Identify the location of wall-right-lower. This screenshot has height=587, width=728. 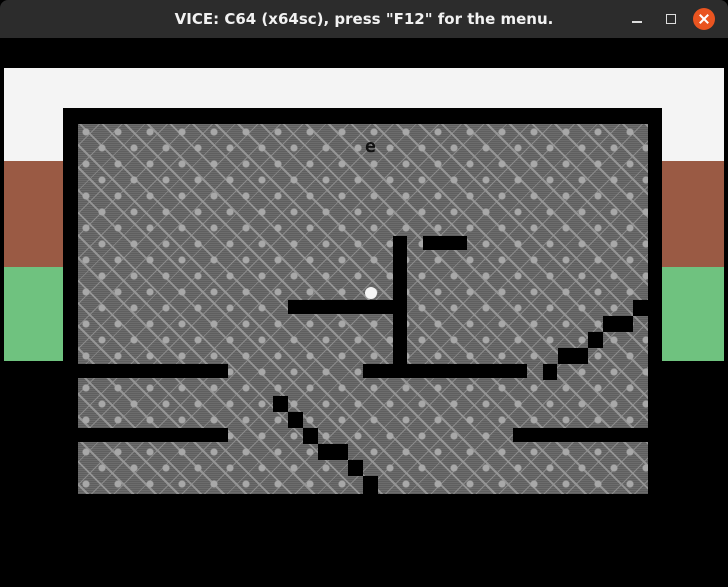
(580, 435).